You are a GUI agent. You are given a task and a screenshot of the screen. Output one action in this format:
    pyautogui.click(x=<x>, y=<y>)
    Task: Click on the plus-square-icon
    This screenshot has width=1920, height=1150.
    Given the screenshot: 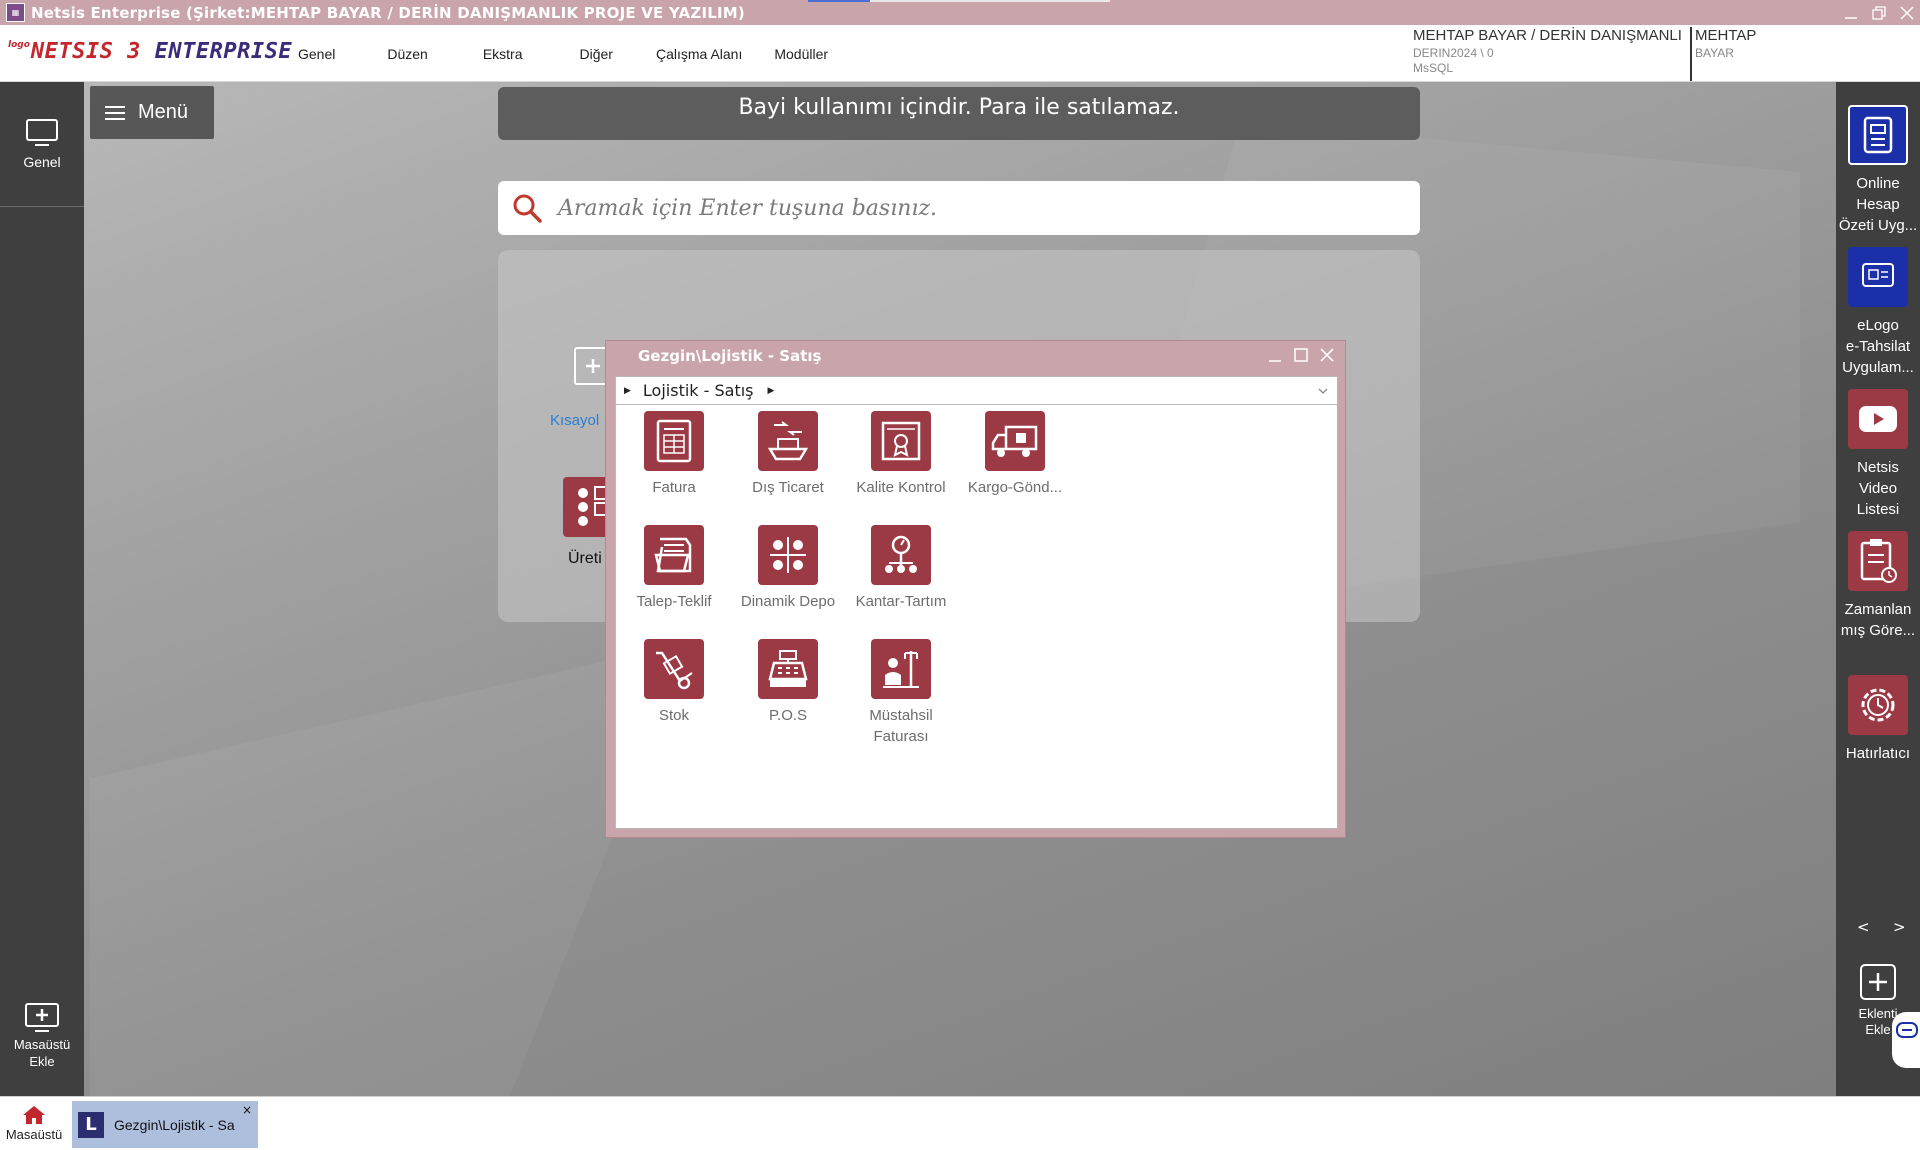 What is the action you would take?
    pyautogui.click(x=1878, y=982)
    